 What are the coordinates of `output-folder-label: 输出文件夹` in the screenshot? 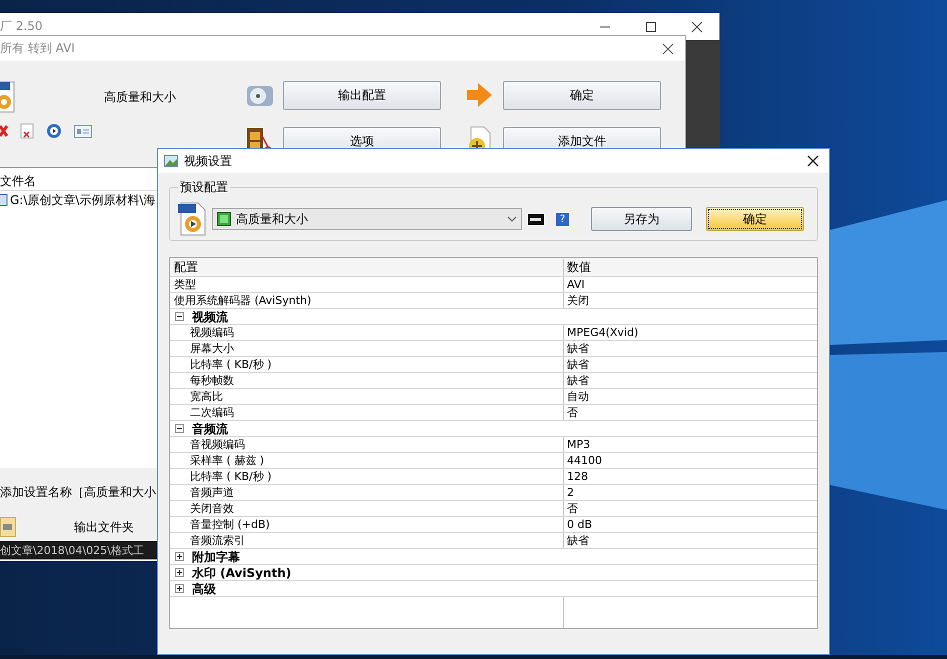 It's located at (104, 527).